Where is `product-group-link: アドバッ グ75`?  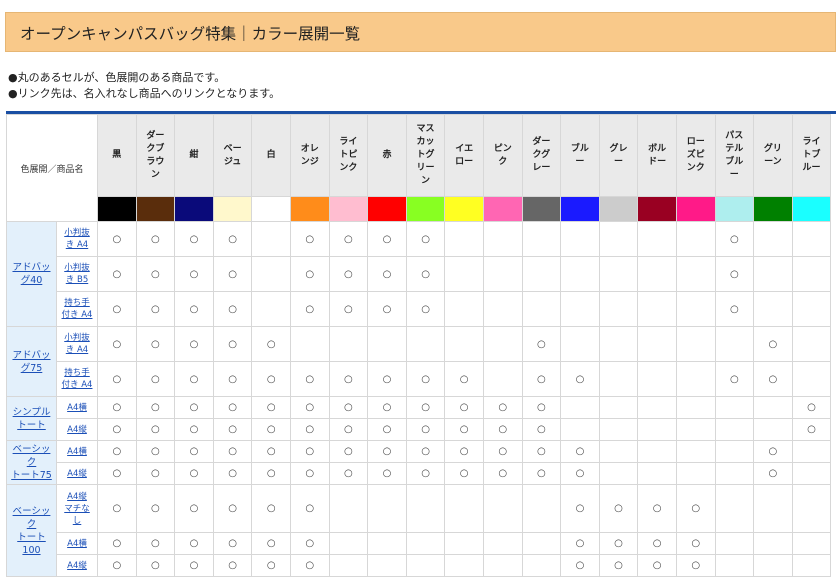 product-group-link: アドバッ グ75 is located at coordinates (31, 362).